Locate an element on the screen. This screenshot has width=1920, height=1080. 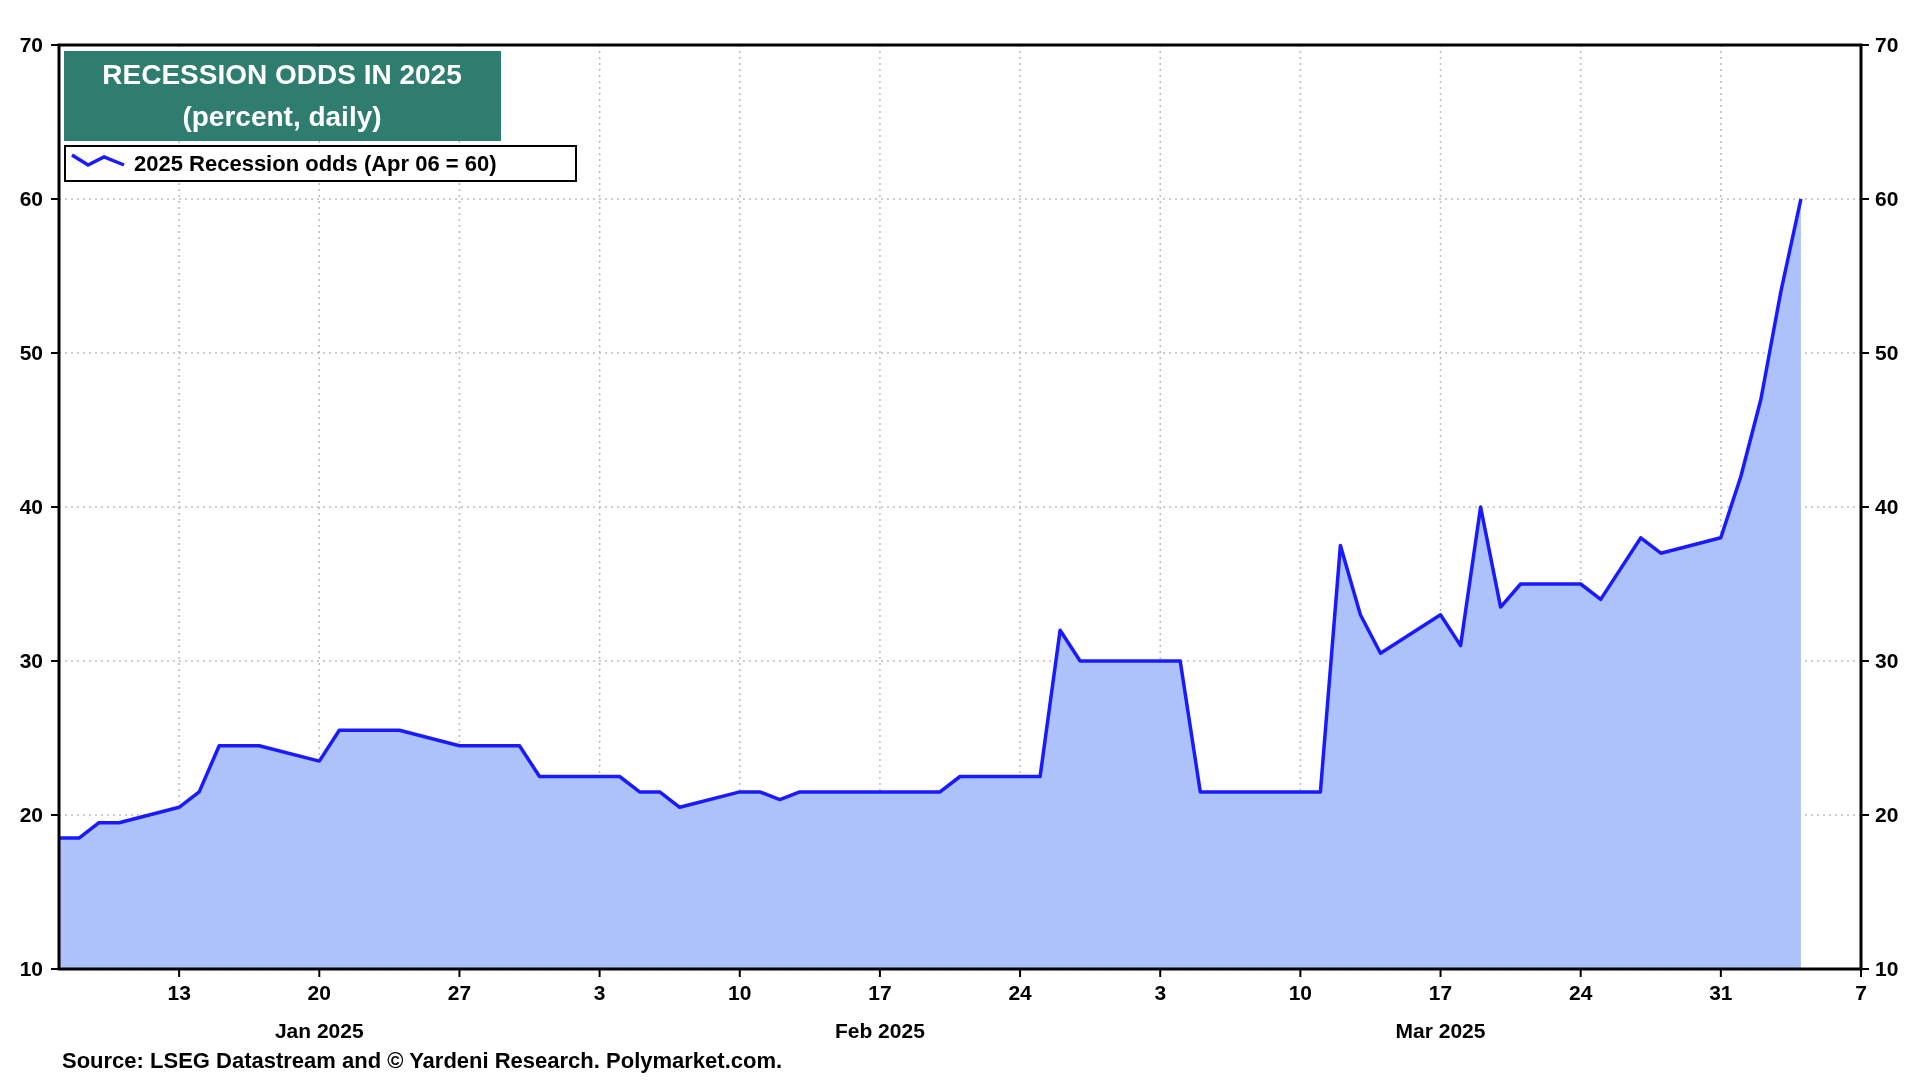
legend-label: 2025 Recession odds (Apr 06 = 60) is located at coordinates (315, 163).